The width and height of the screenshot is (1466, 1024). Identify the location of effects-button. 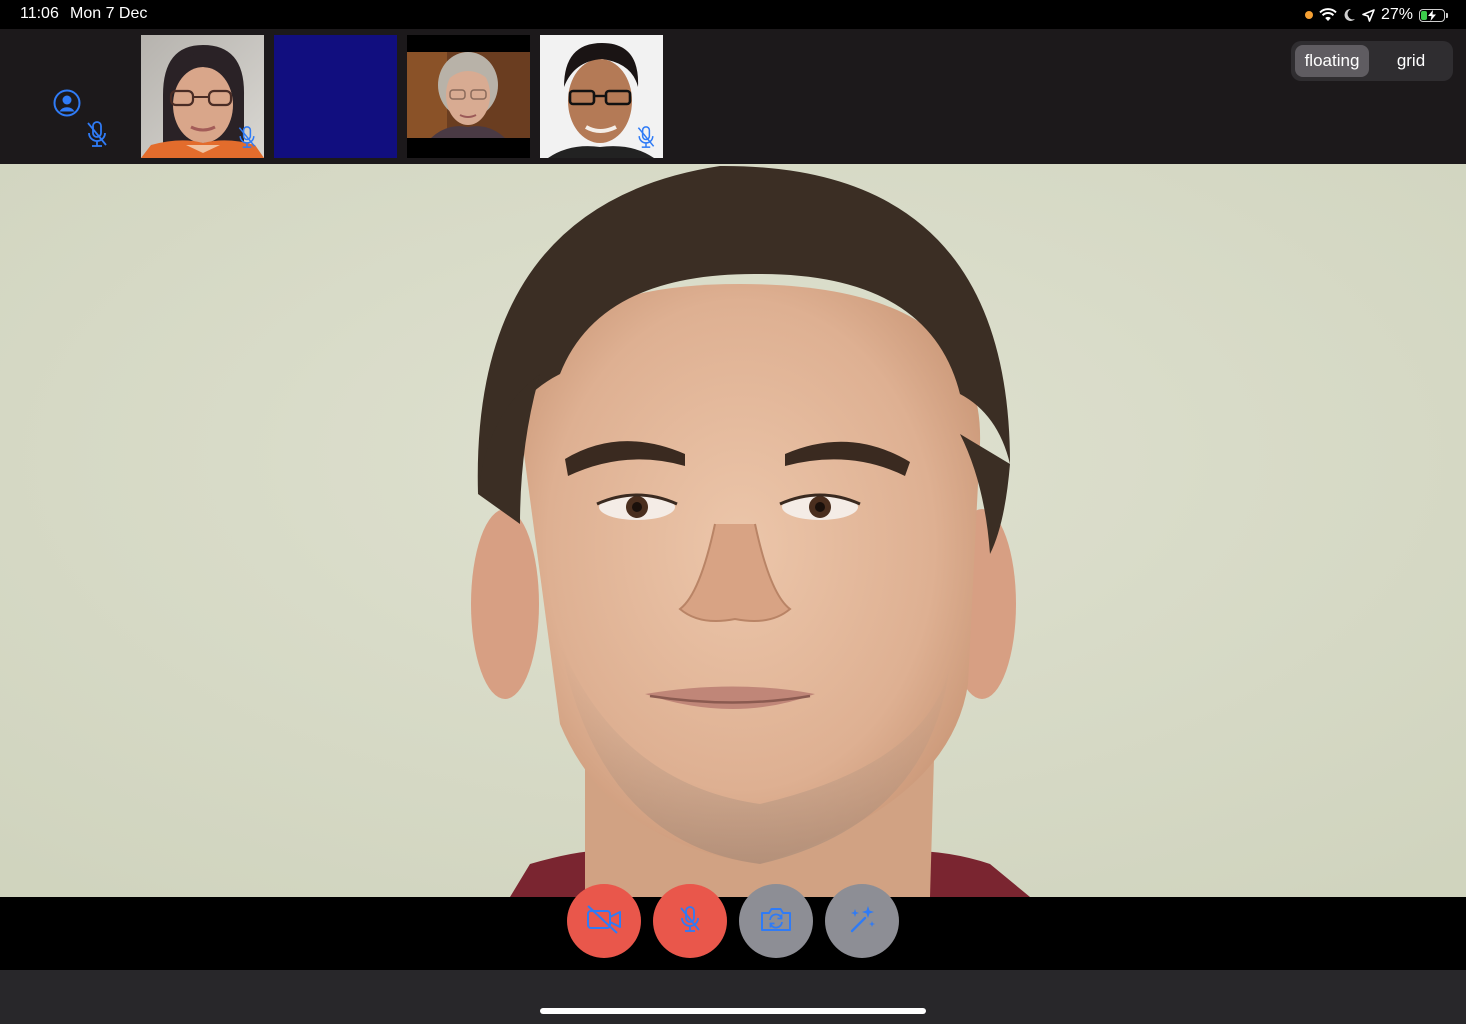
(862, 921).